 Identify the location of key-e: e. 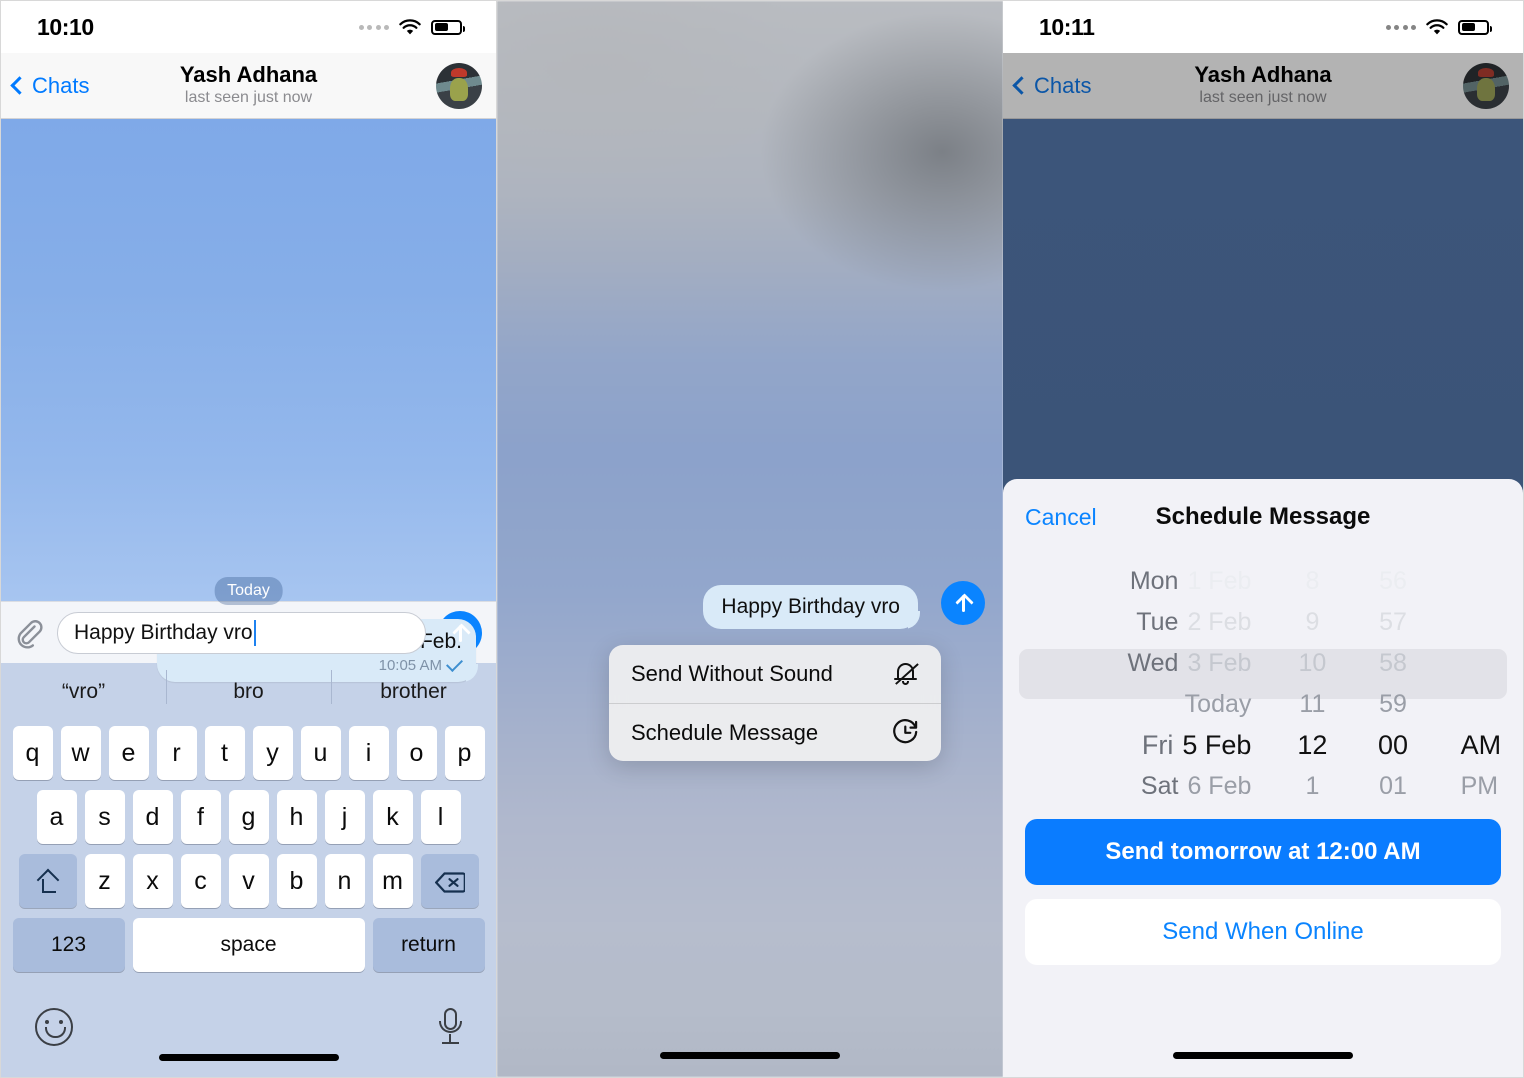
(128, 753).